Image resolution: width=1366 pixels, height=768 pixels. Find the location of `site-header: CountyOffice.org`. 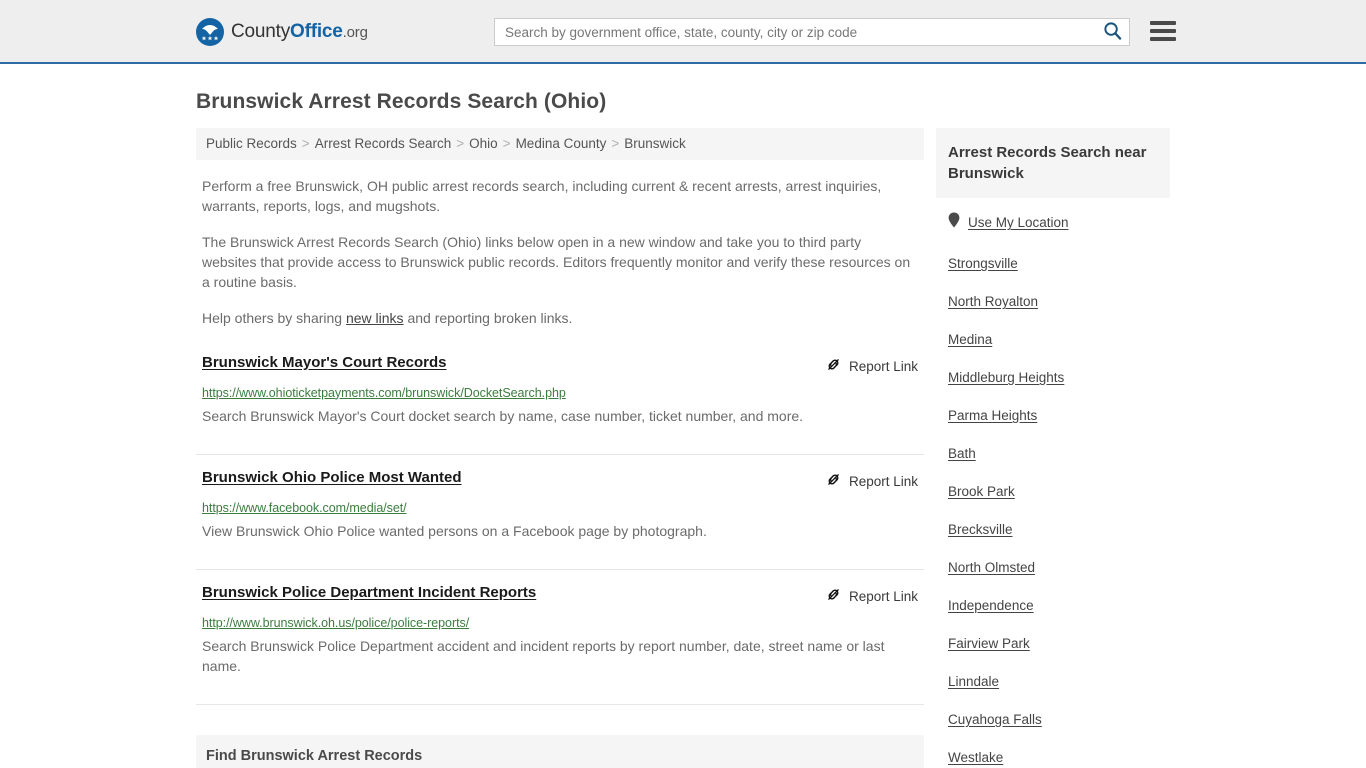

site-header: CountyOffice.org is located at coordinates (683, 32).